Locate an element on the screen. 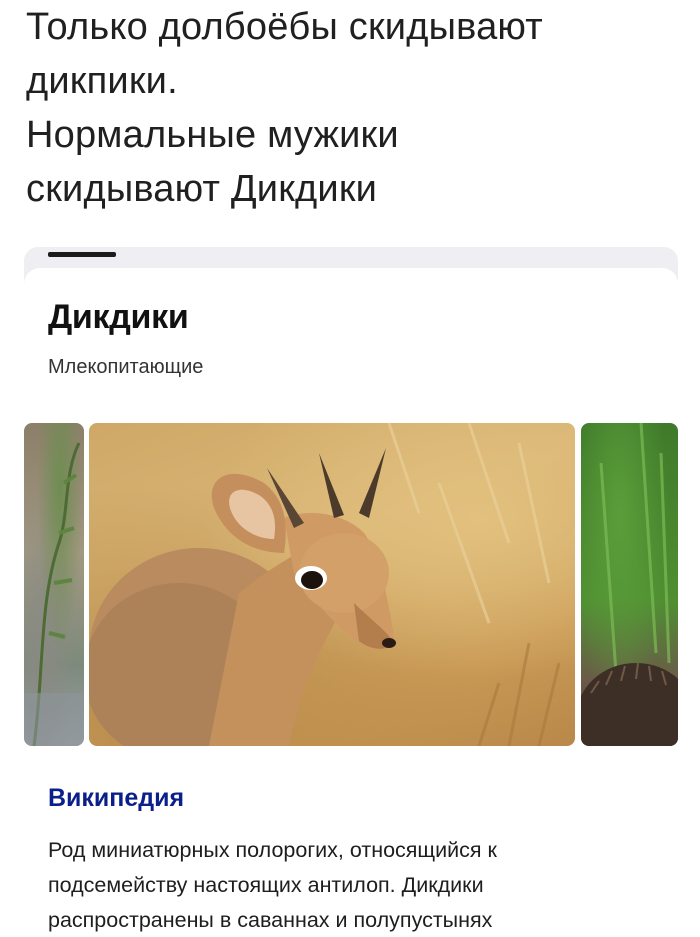 Image resolution: width=700 pixels, height=937 pixels. description-line: распространены в саваннах и полупустынях is located at coordinates (270, 920).